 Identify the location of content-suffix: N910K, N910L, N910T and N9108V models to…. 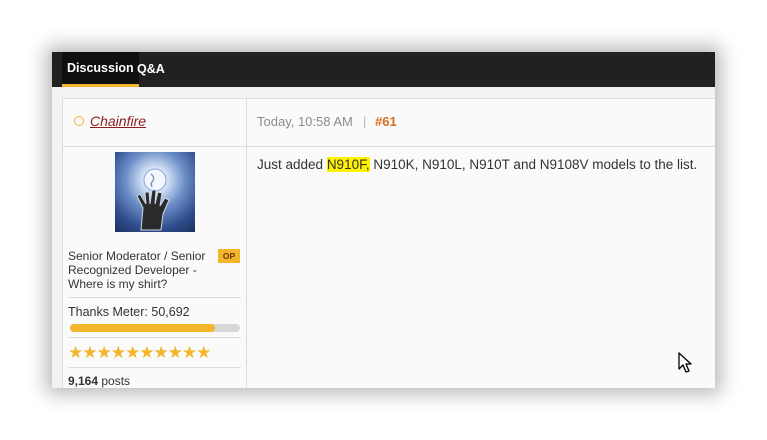
(533, 164).